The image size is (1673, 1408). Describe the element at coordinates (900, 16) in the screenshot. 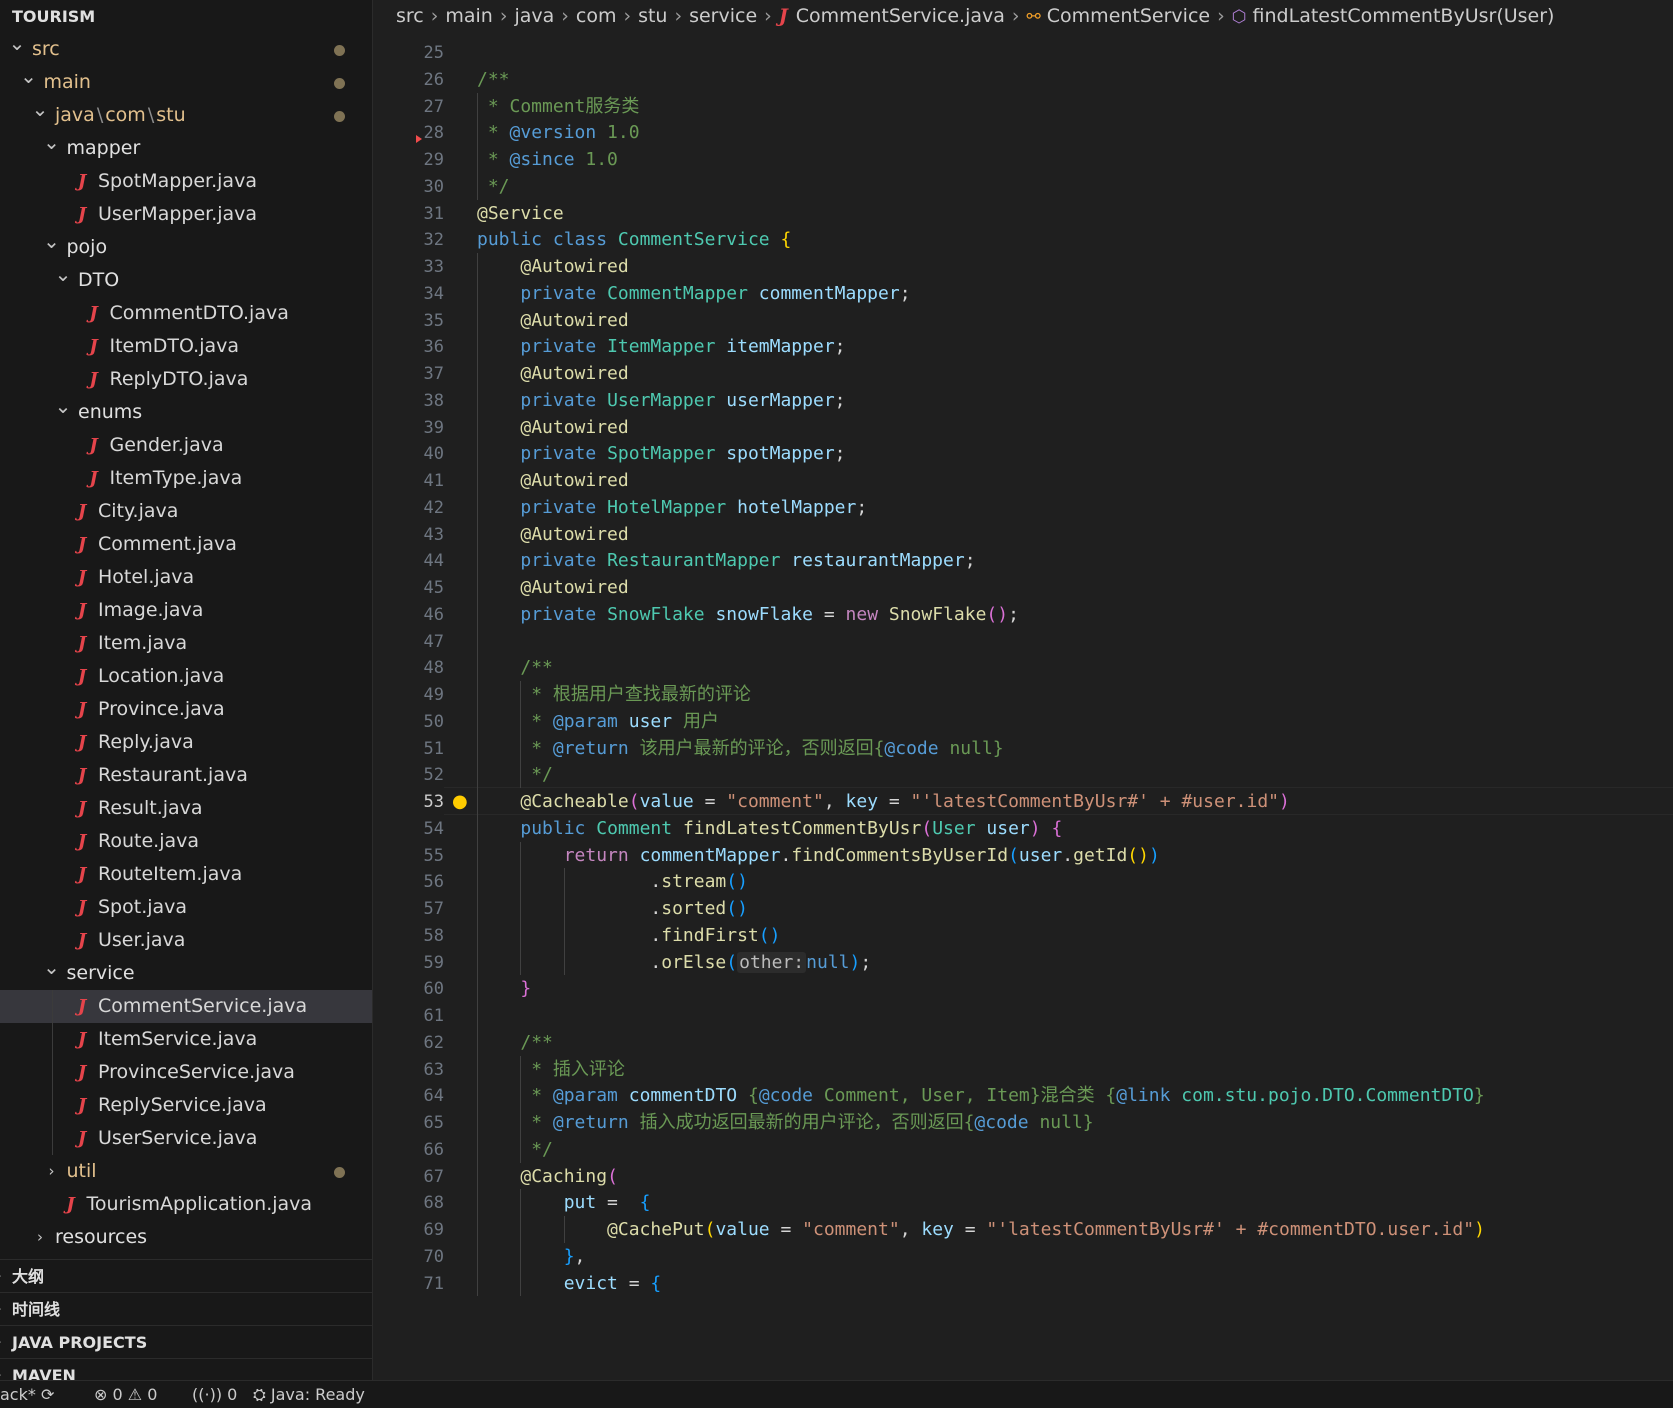

I see `breadcrumb-file: CommentService.java` at that location.